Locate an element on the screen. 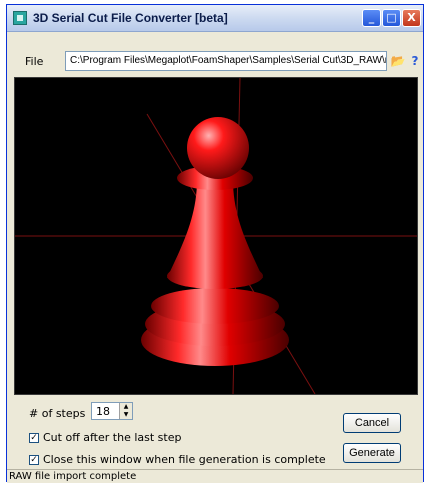 The width and height of the screenshot is (426, 484). status-text: RAW file import complete is located at coordinates (73, 476).